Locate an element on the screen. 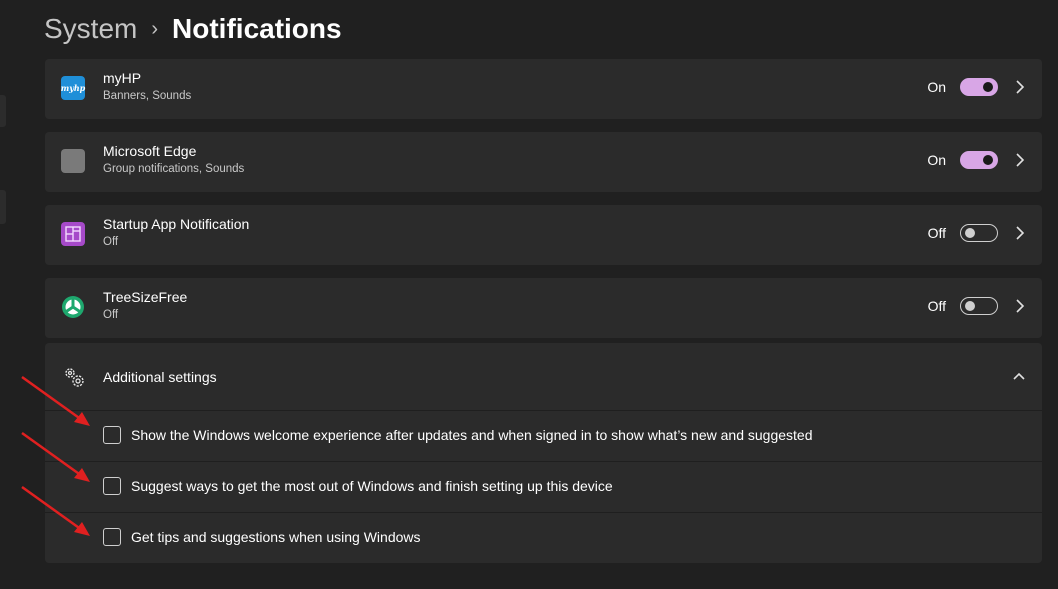  breadcrumb: System › Notifications is located at coordinates (193, 29).